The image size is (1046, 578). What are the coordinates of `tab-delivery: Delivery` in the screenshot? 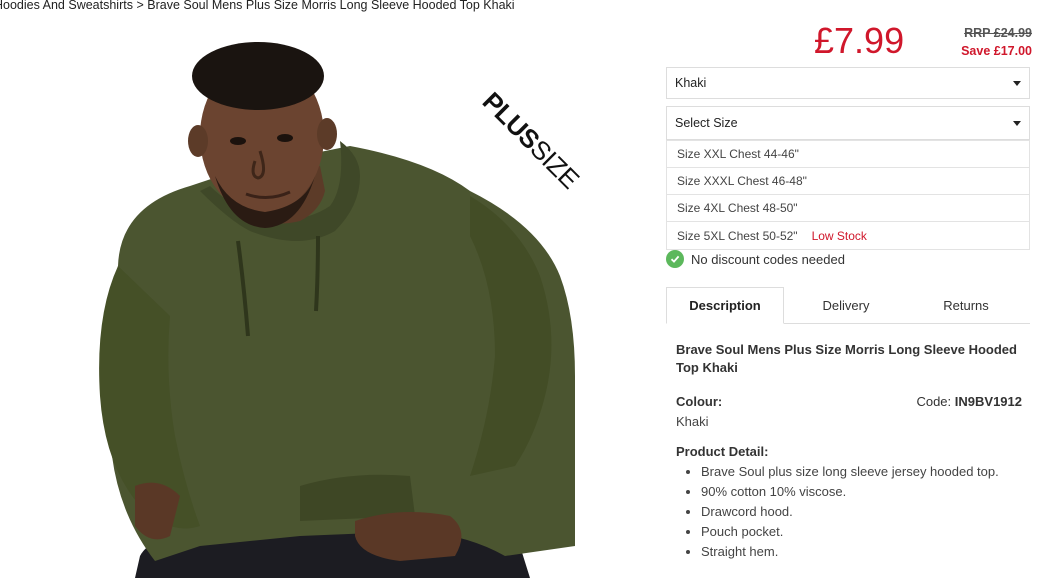 It's located at (846, 305).